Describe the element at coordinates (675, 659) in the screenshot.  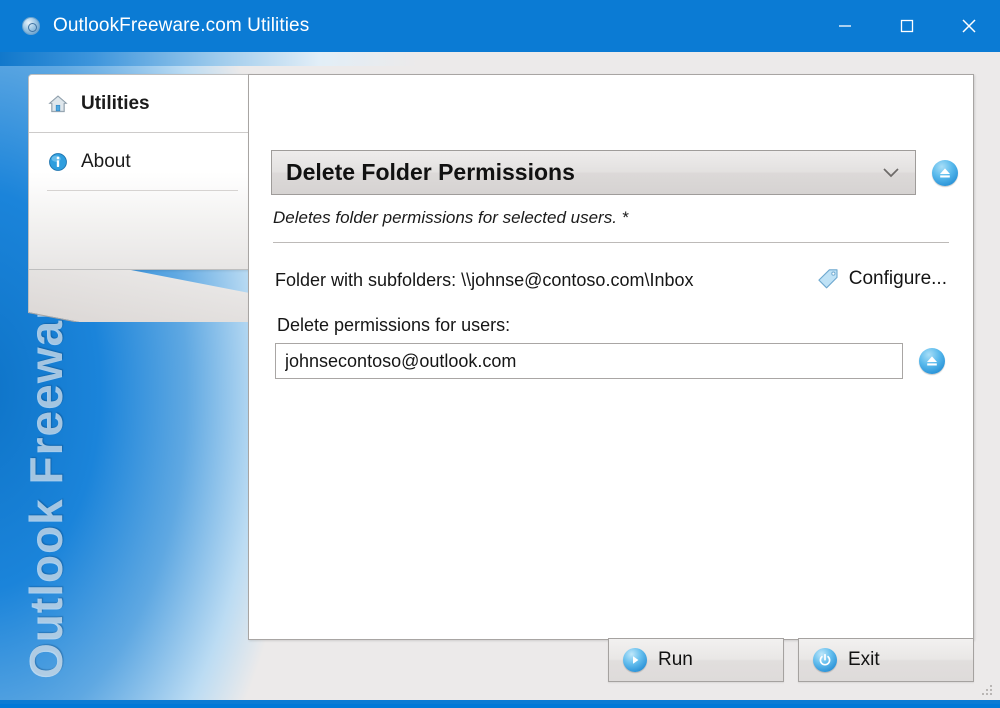
I see `run-label: Run` at that location.